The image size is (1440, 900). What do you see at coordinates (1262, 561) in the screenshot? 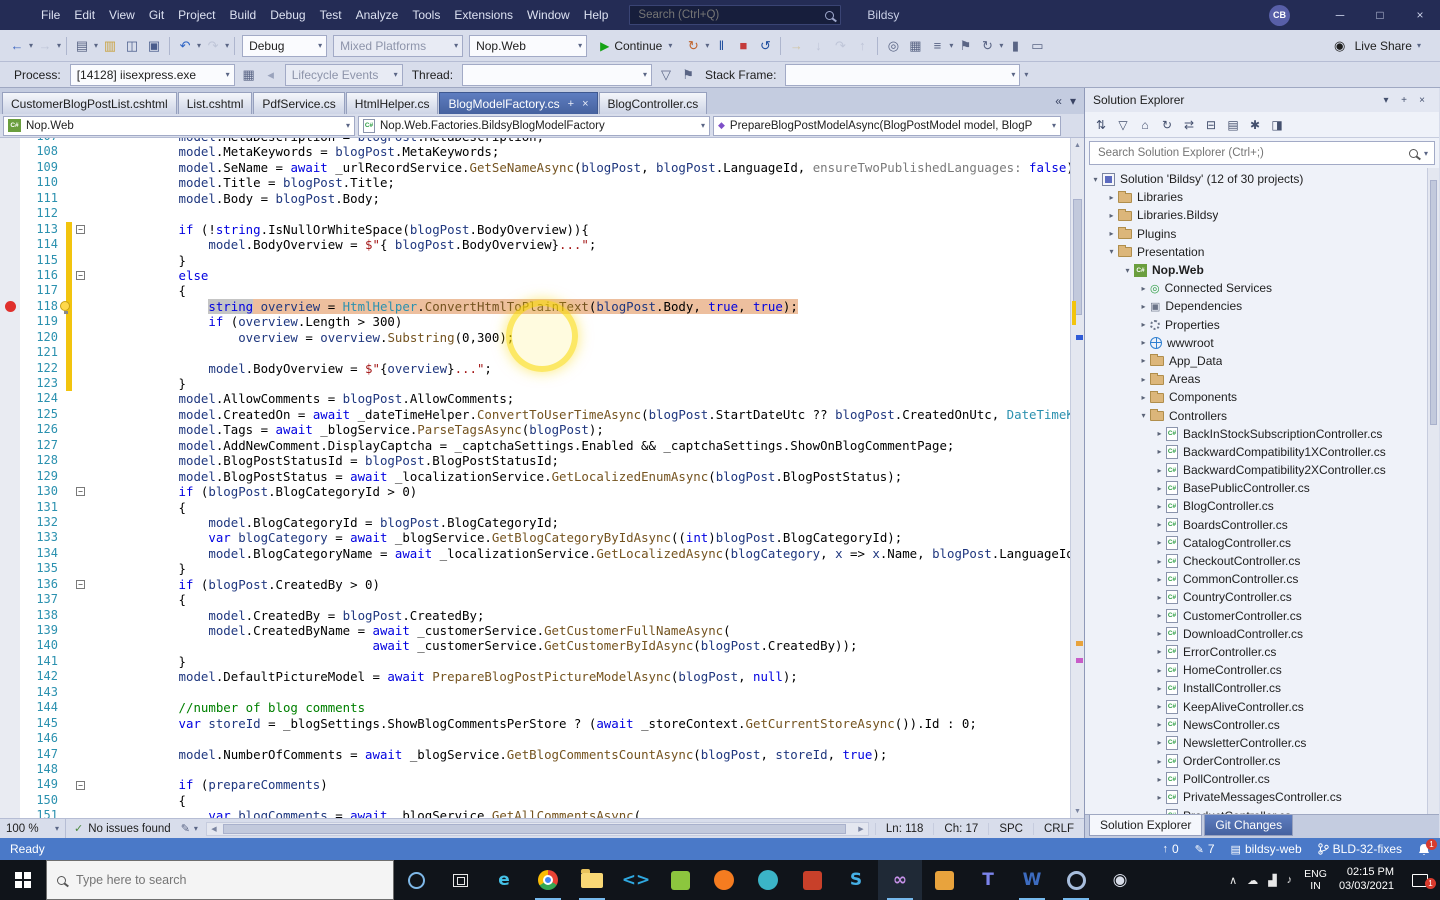
I see `tree-item-checkoutcontroller-cs: ▸ C# CheckoutController.cs` at bounding box center [1262, 561].